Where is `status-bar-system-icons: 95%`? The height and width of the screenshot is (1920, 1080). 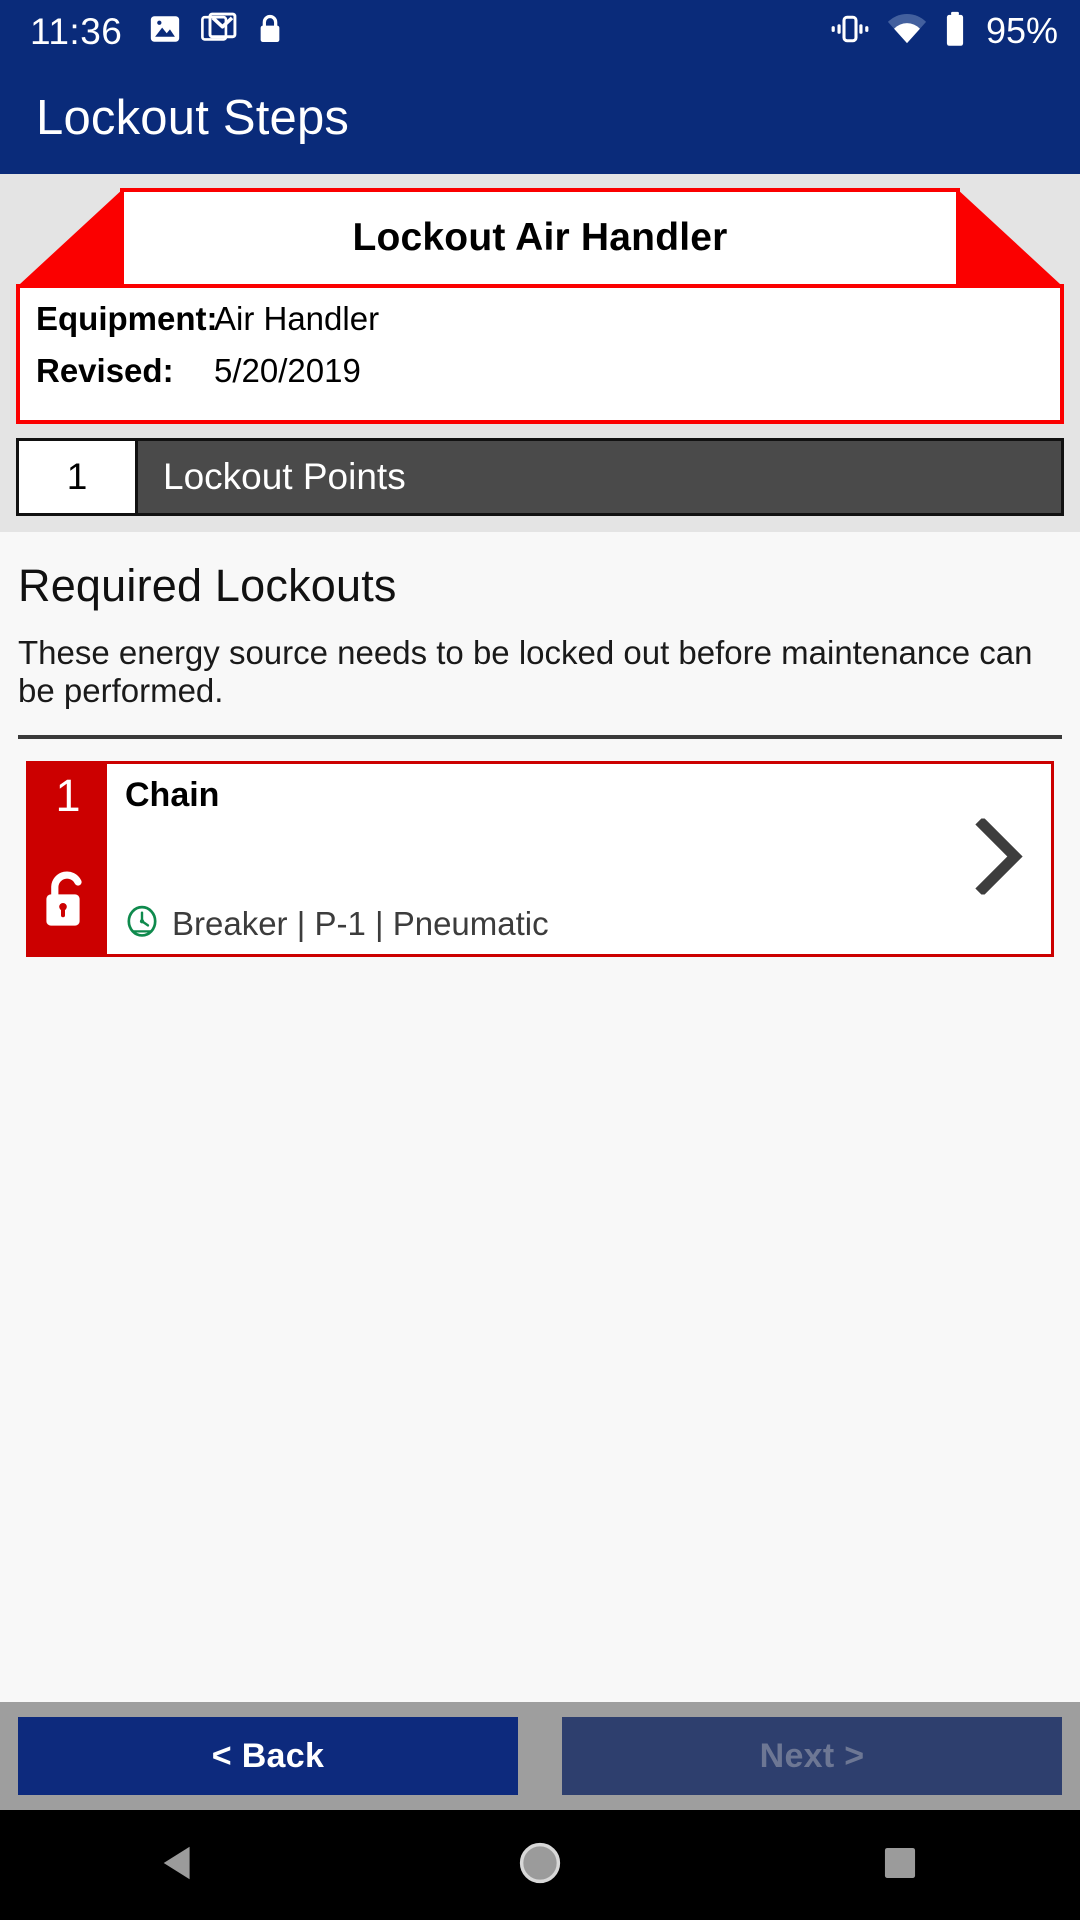 status-bar-system-icons: 95% is located at coordinates (944, 31).